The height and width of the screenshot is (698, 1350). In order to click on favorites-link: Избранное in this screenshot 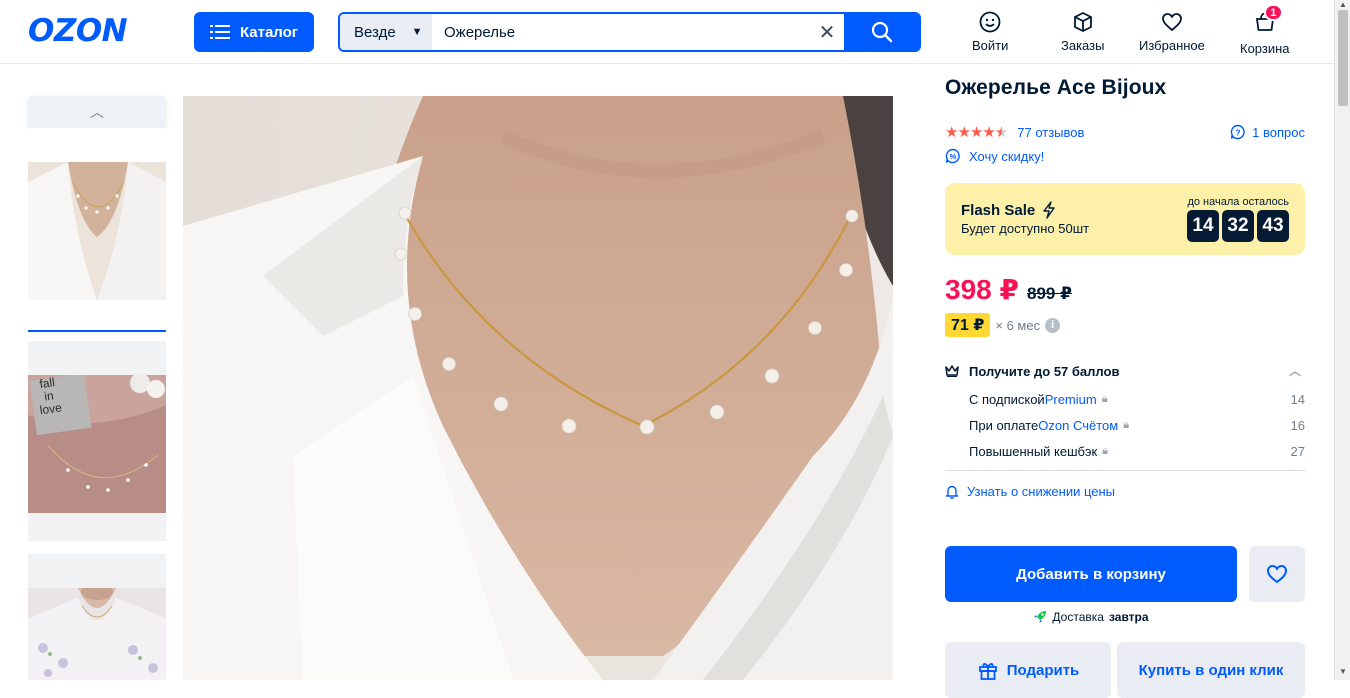, I will do `click(1172, 31)`.